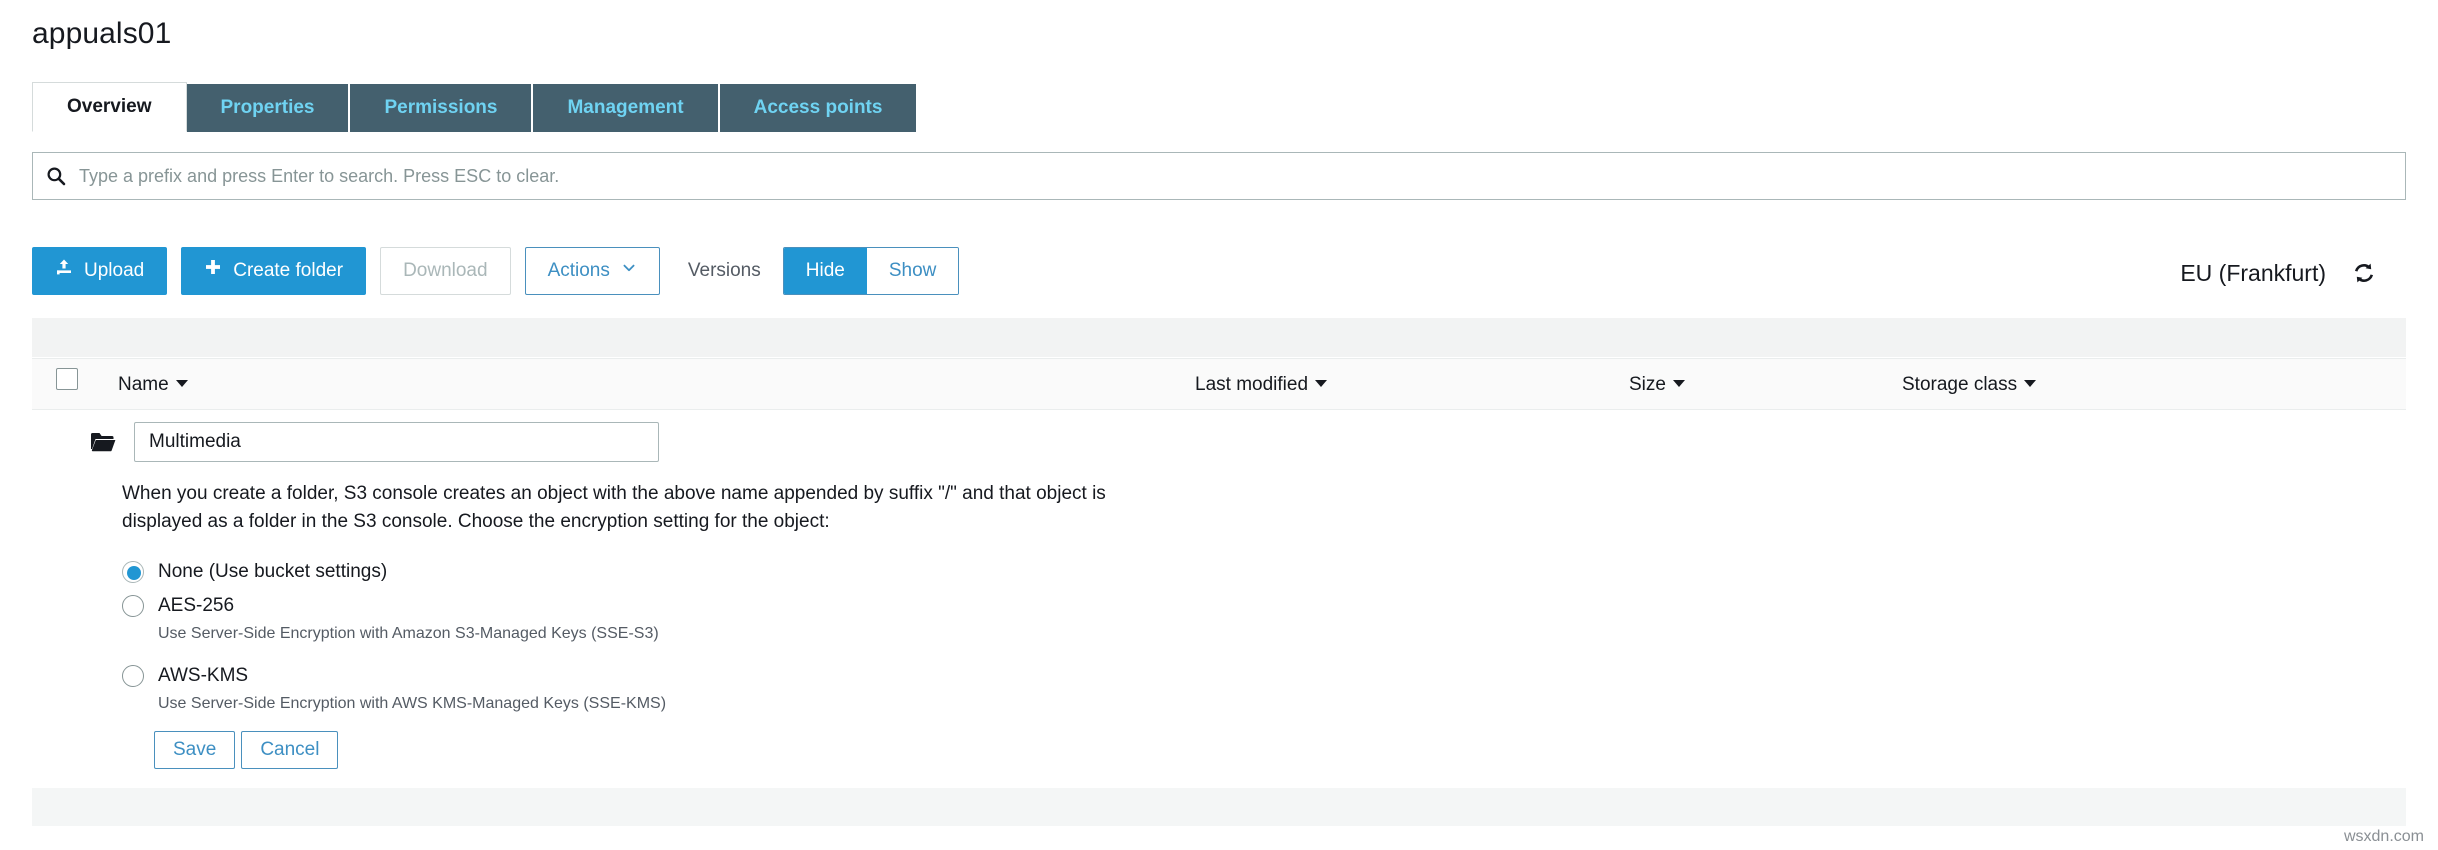 This screenshot has height=850, width=2438. I want to click on column-header-name: Name, so click(153, 385).